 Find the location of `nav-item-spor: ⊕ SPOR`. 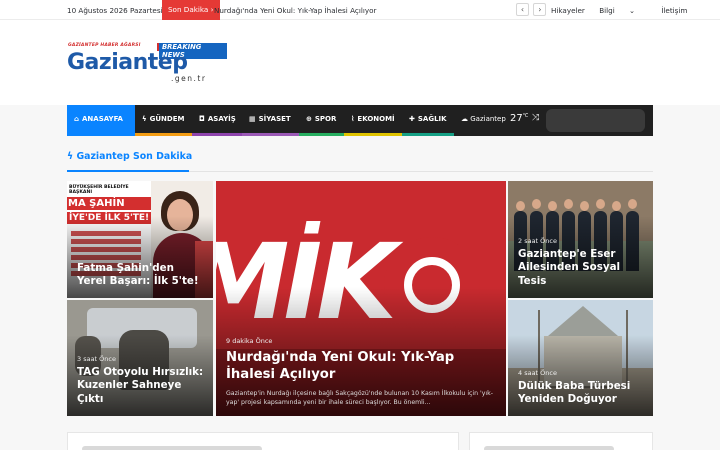

nav-item-spor: ⊕ SPOR is located at coordinates (321, 120).